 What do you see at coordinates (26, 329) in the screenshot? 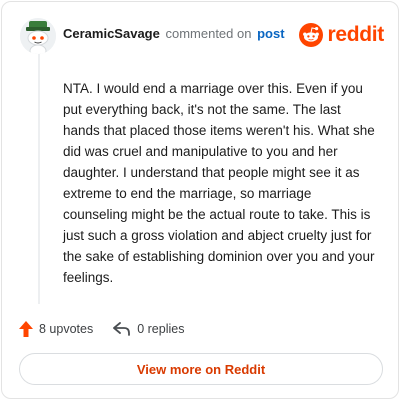
I see `upvote-arrow-icon` at bounding box center [26, 329].